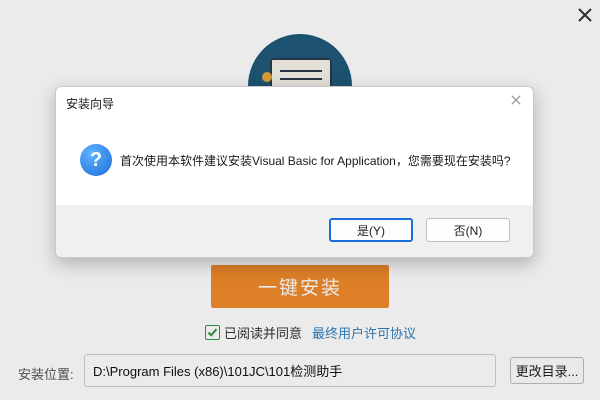  Describe the element at coordinates (516, 100) in the screenshot. I see `dialog-close-icon` at that location.